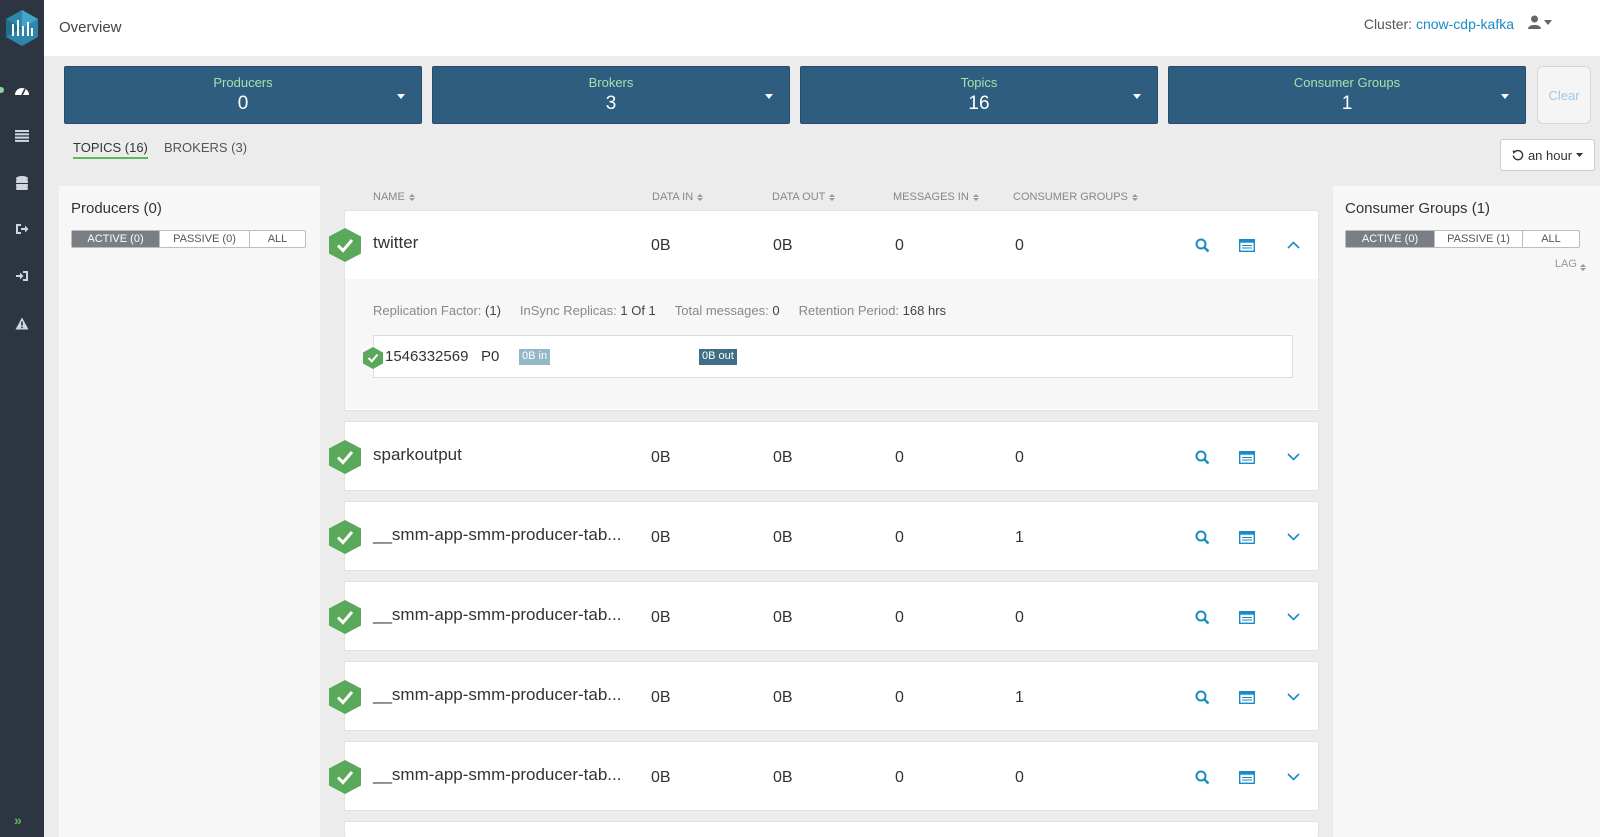 This screenshot has height=837, width=1600. What do you see at coordinates (22, 323) in the screenshot?
I see `warning-icon` at bounding box center [22, 323].